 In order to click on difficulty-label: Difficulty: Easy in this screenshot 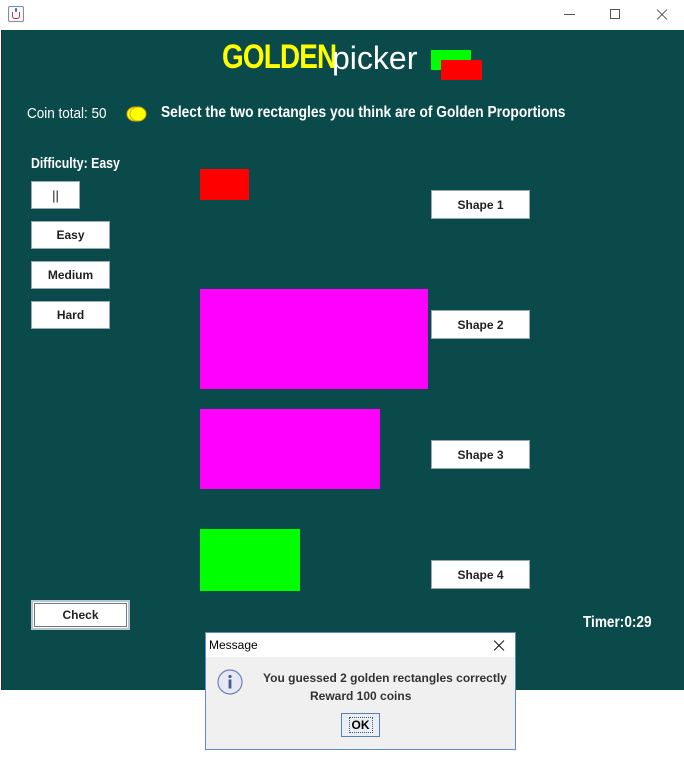, I will do `click(75, 163)`.